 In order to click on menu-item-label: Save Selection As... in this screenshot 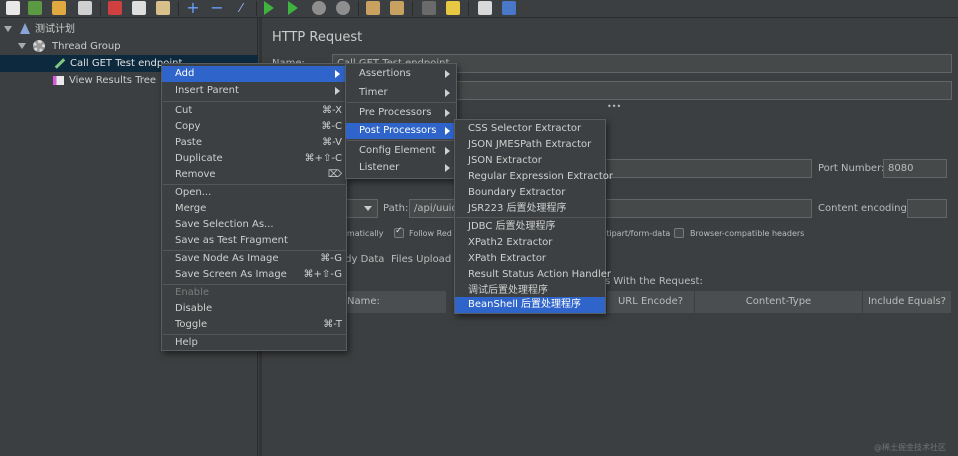, I will do `click(224, 224)`.